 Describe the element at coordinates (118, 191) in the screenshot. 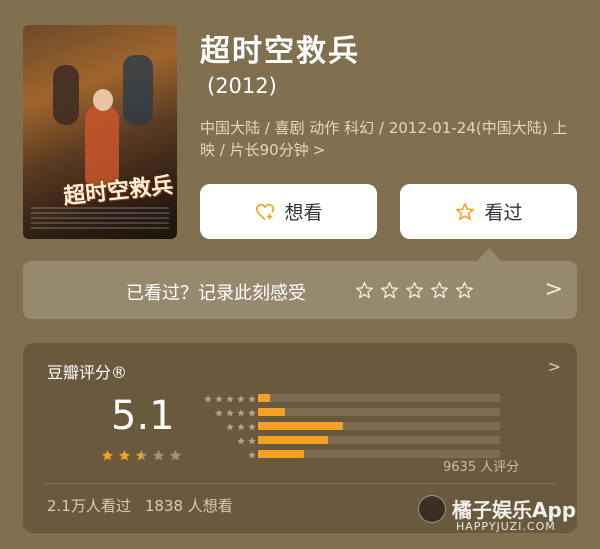

I see `poster-title-art: 超时空救兵` at that location.